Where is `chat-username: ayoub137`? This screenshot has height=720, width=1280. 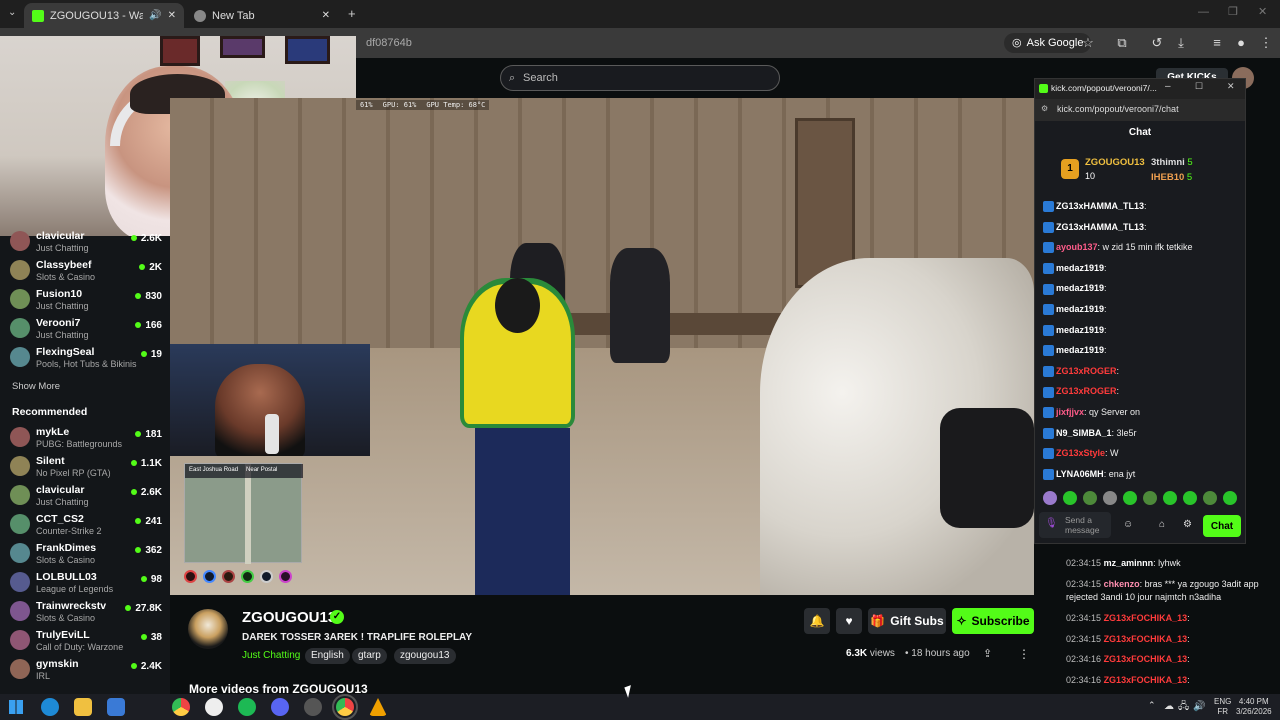 chat-username: ayoub137 is located at coordinates (1077, 247).